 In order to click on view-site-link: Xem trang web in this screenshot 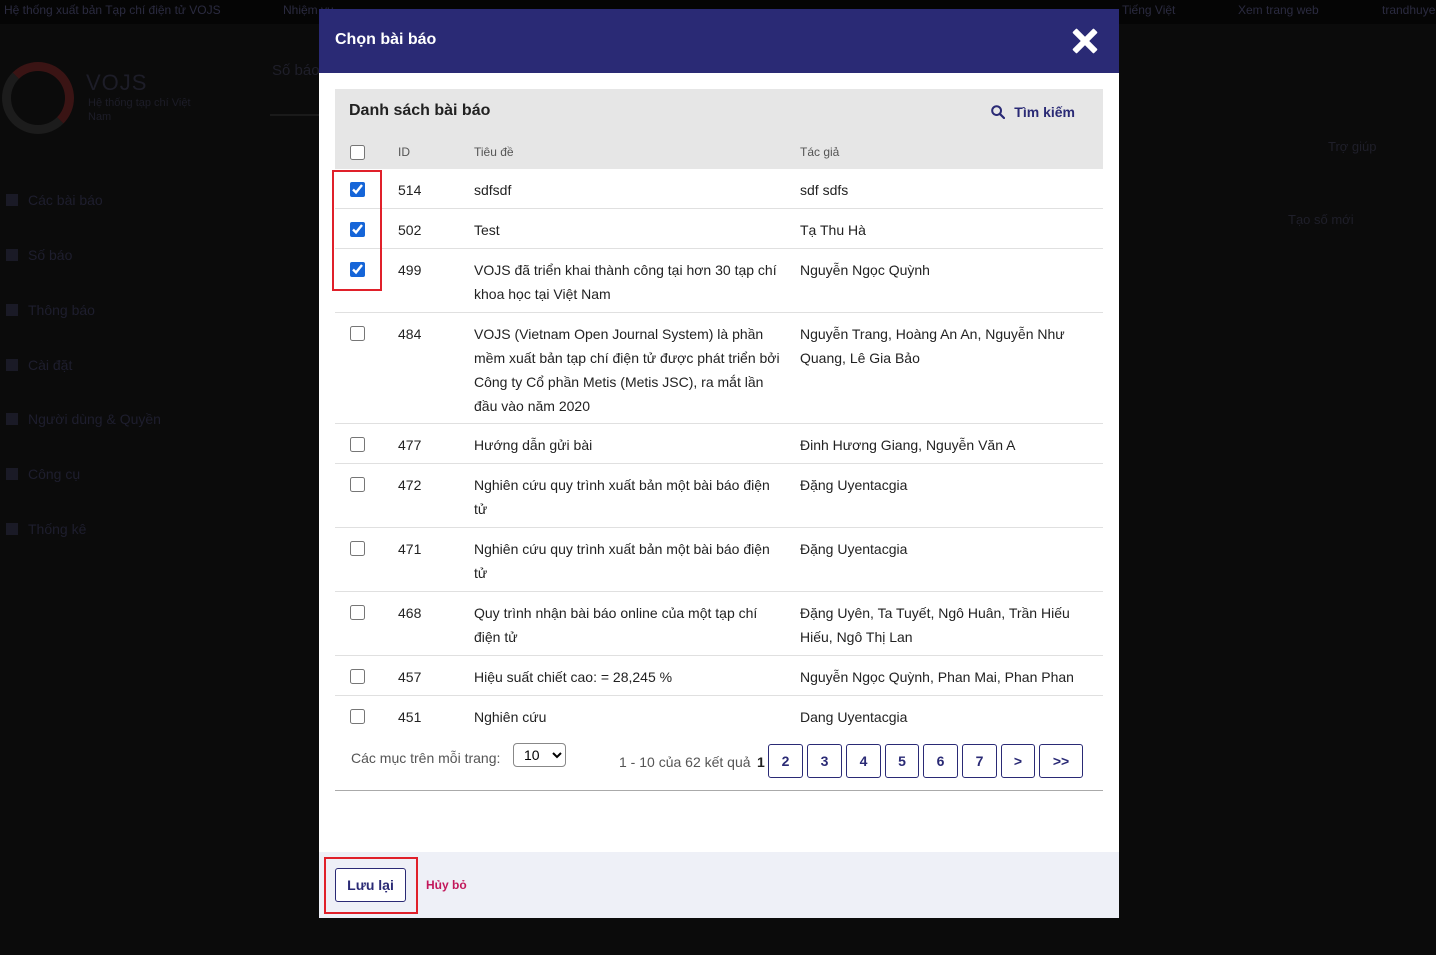, I will do `click(1278, 10)`.